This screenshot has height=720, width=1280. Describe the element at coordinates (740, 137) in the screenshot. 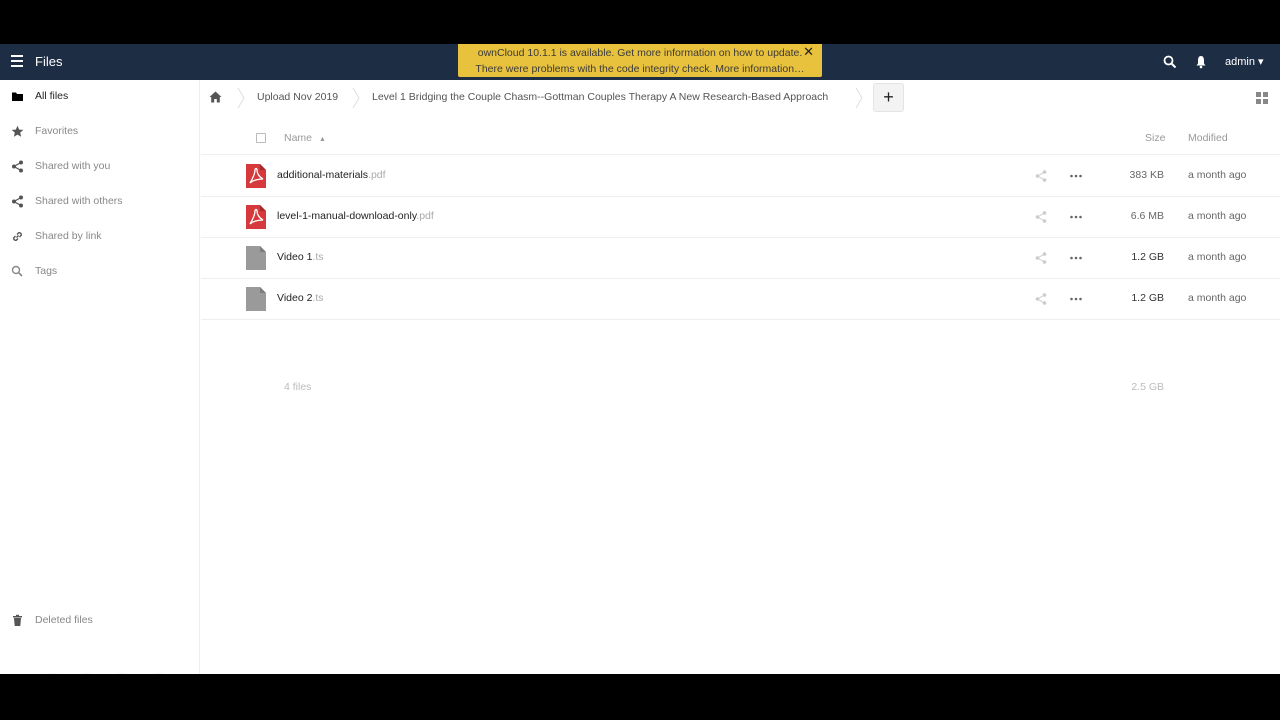

I see `table-header: Name ▲ Size Modified` at that location.